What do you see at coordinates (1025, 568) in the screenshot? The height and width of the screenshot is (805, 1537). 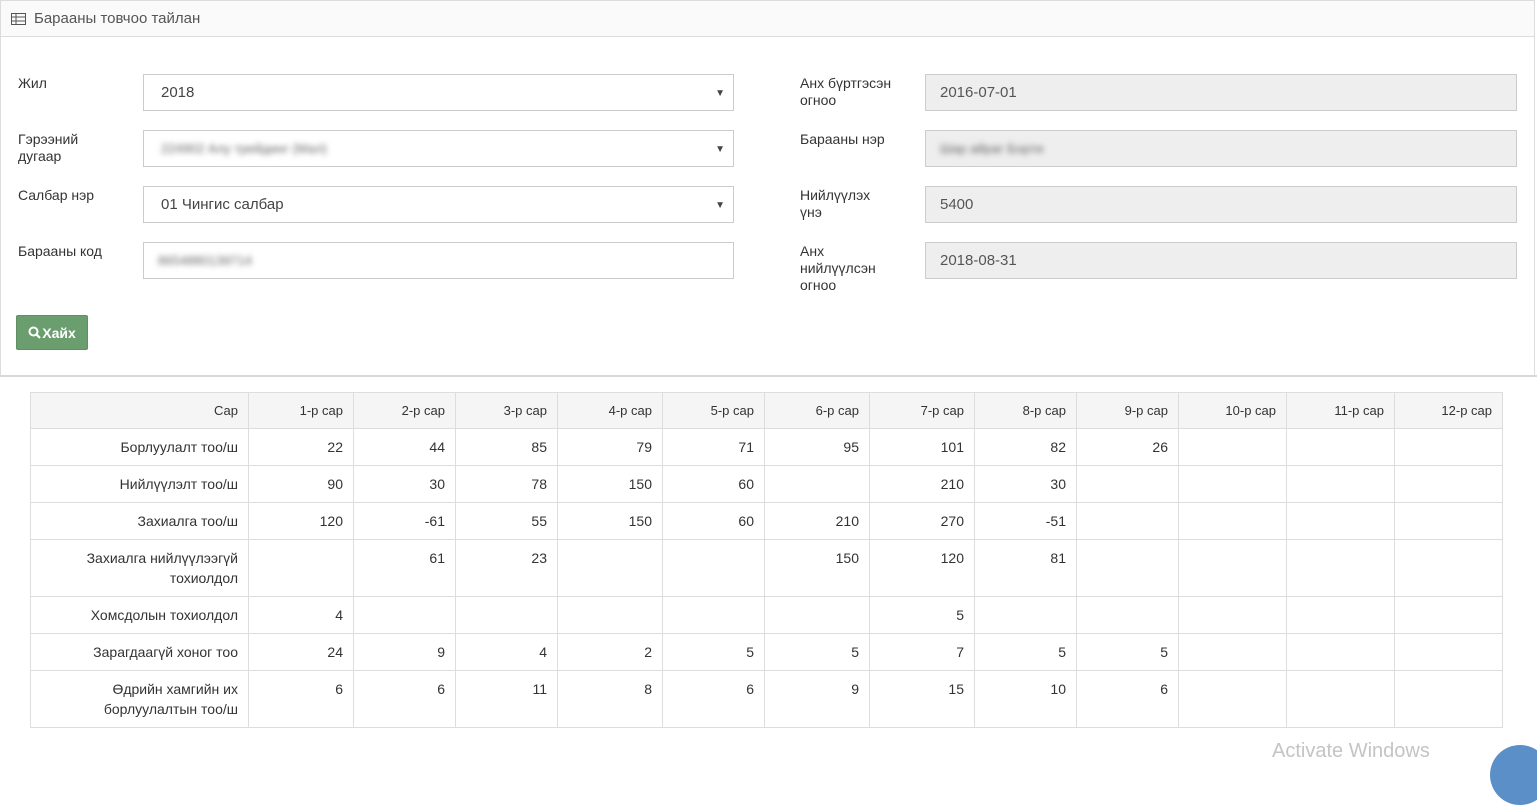 I see `table-cell: 81` at bounding box center [1025, 568].